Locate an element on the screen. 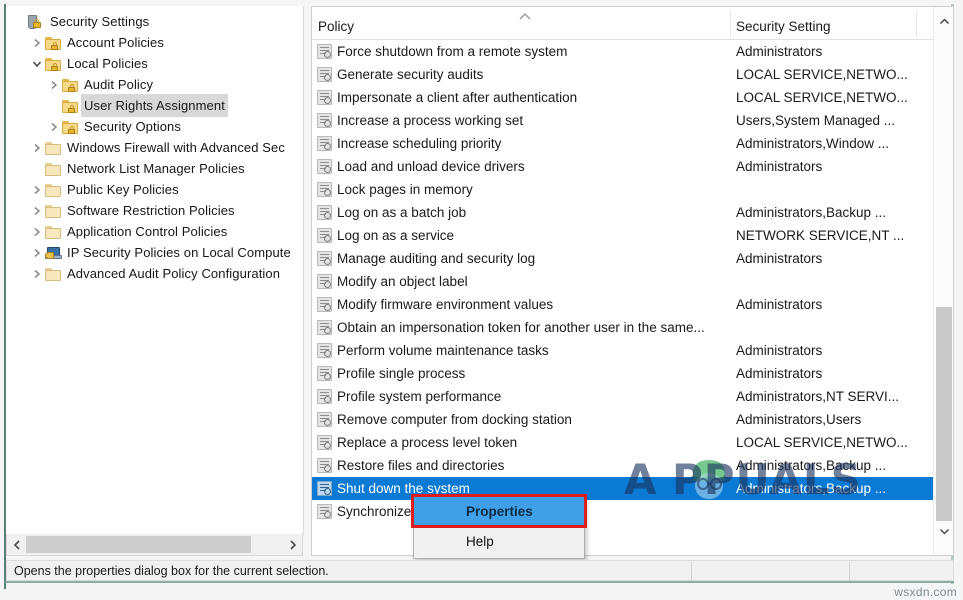 This screenshot has width=963, height=600. scroll-up-icon is located at coordinates (944, 21).